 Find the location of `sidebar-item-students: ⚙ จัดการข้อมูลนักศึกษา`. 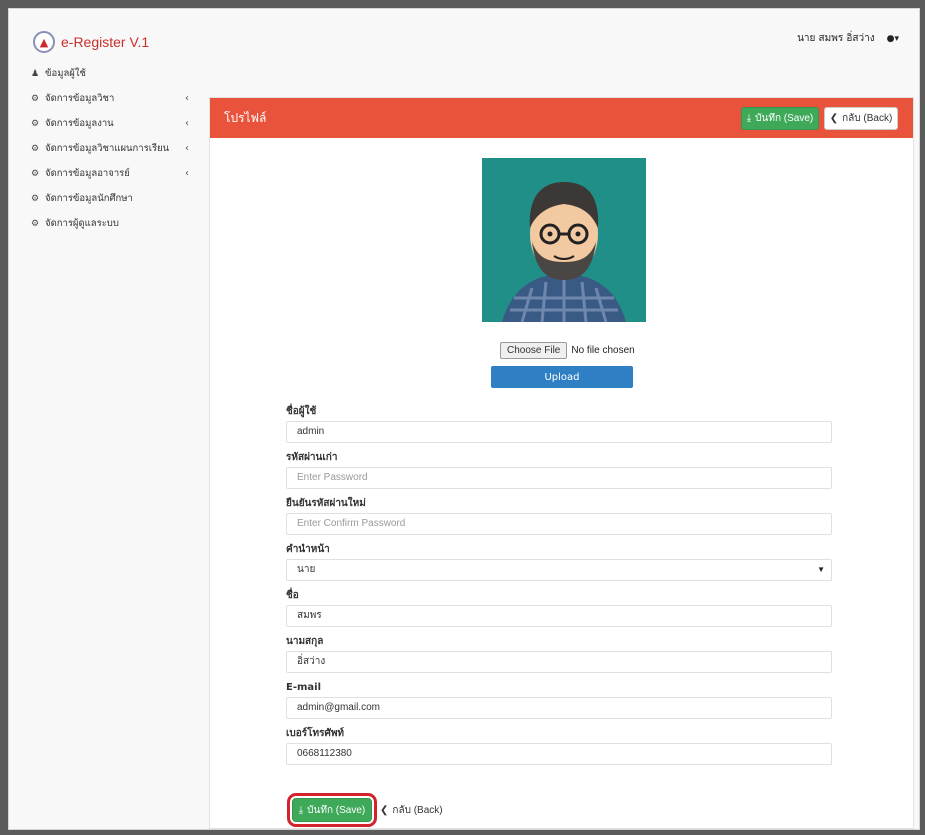

sidebar-item-students: ⚙ จัดการข้อมูลนักศึกษา is located at coordinates (112, 198).